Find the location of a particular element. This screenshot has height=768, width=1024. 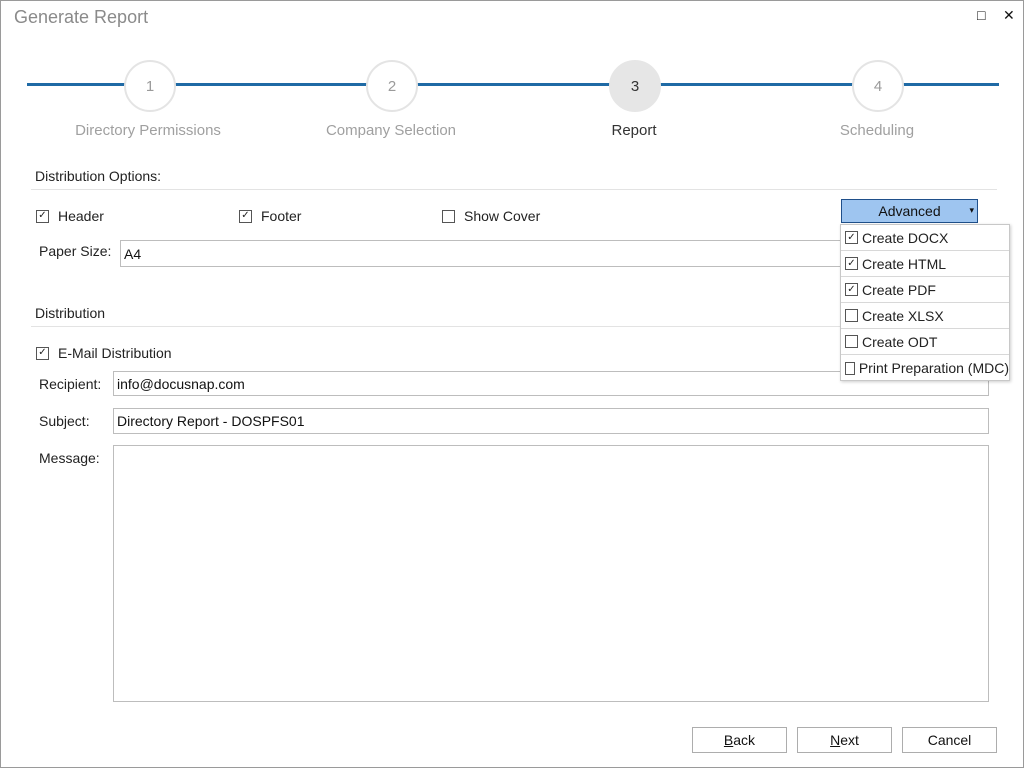

back-button-mnemonic: B is located at coordinates (728, 740).